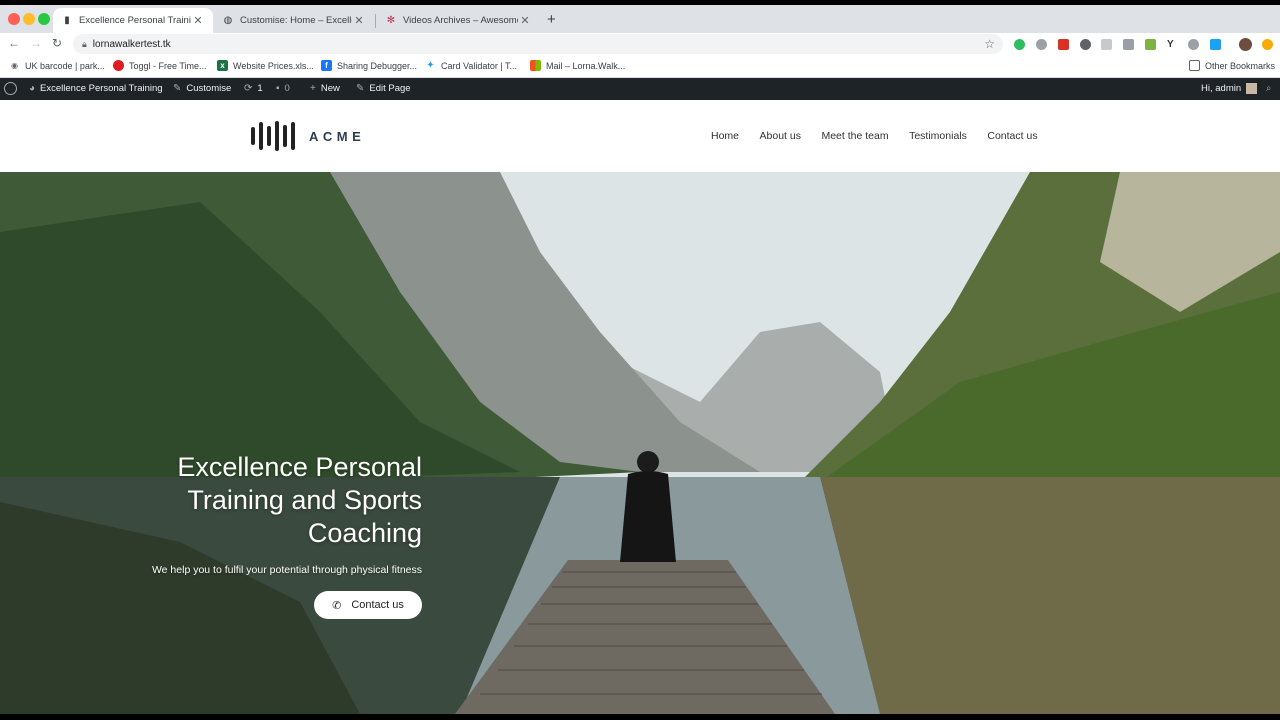  I want to click on sound-wave-logo-icon, so click(273, 136).